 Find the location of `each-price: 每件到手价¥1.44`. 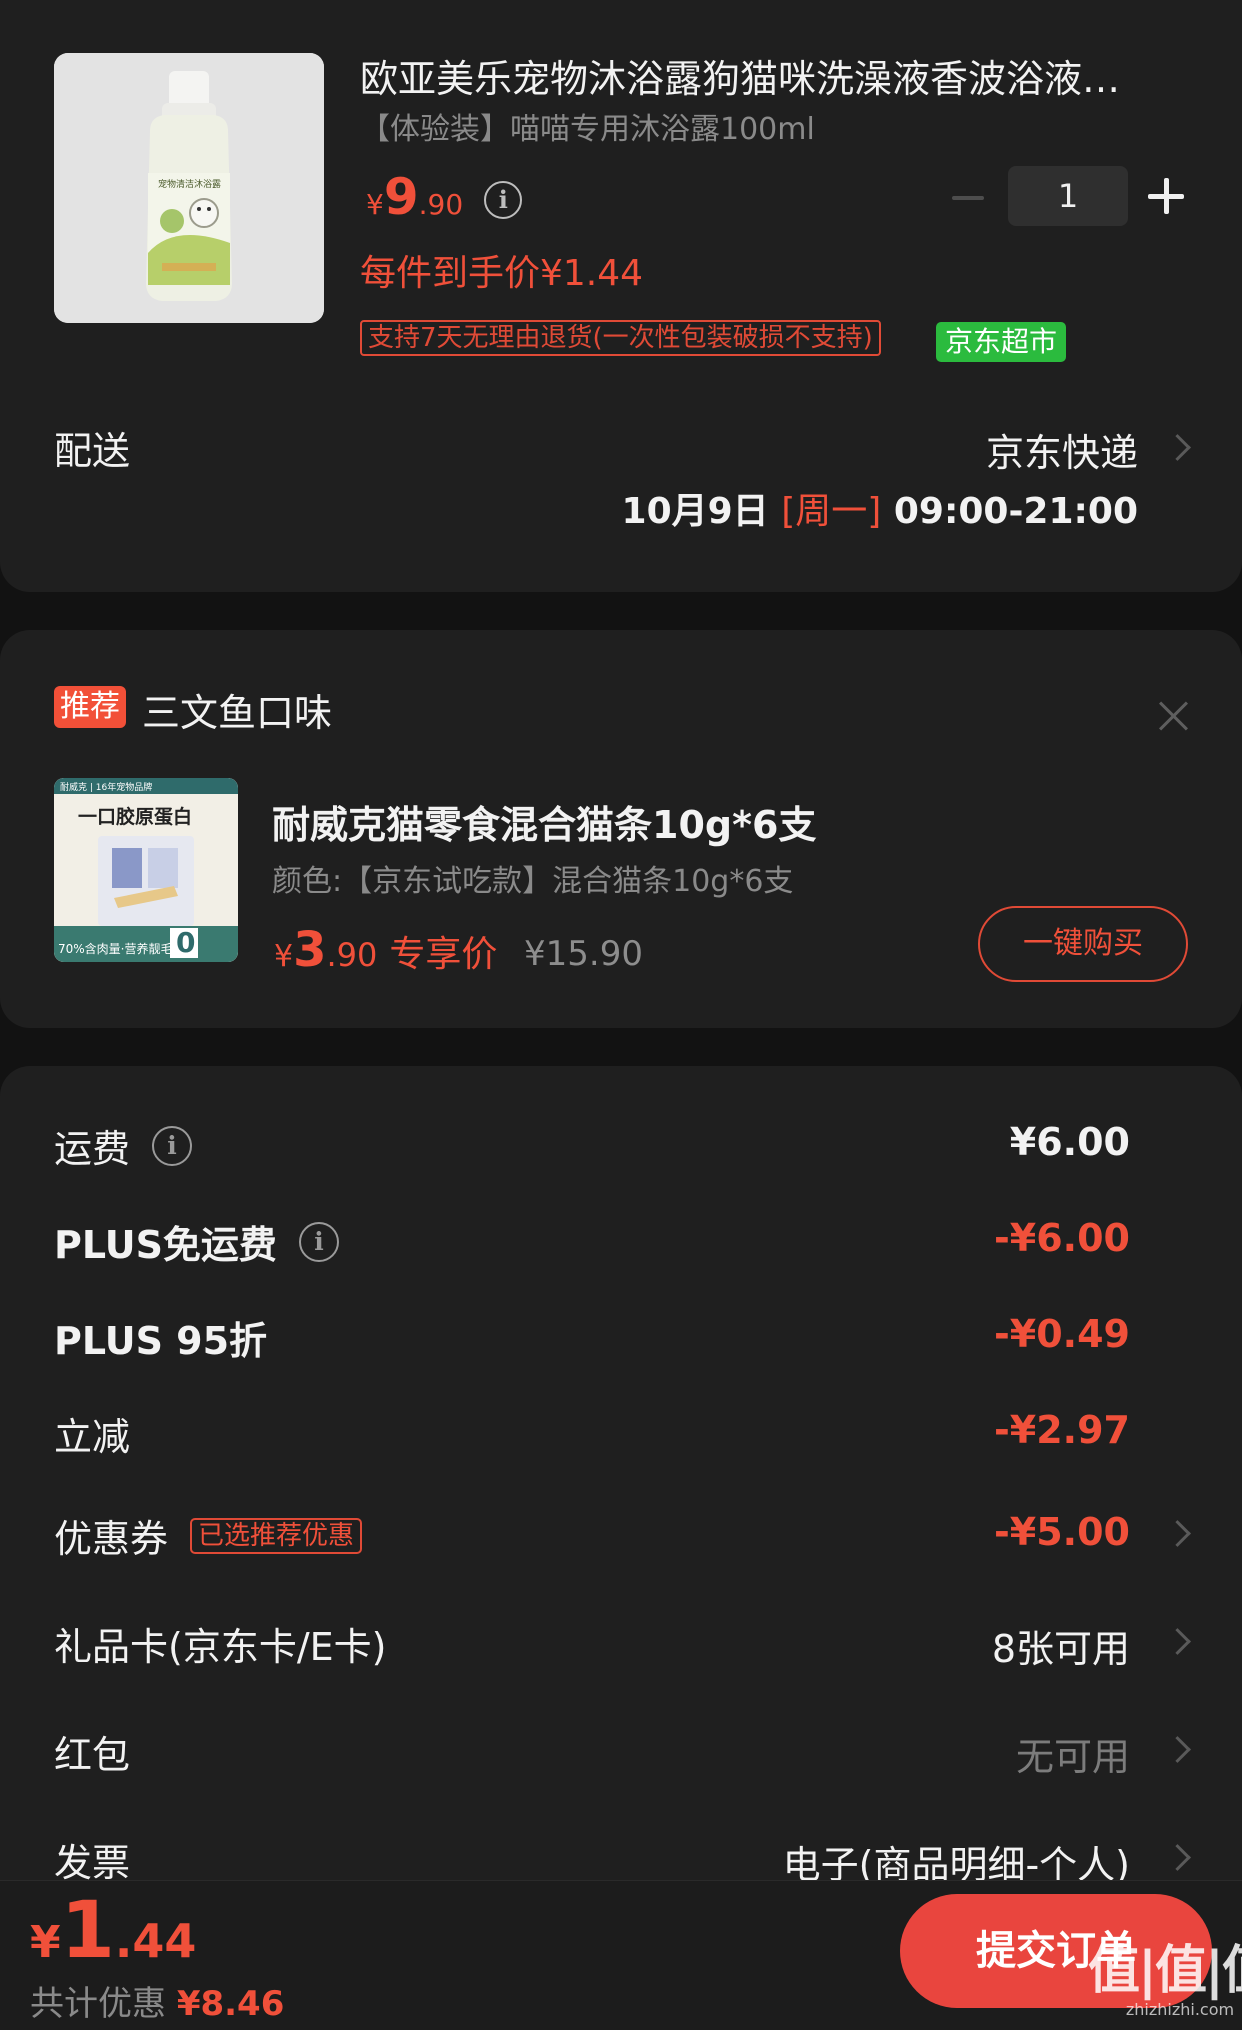

each-price: 每件到手价¥1.44 is located at coordinates (502, 273).